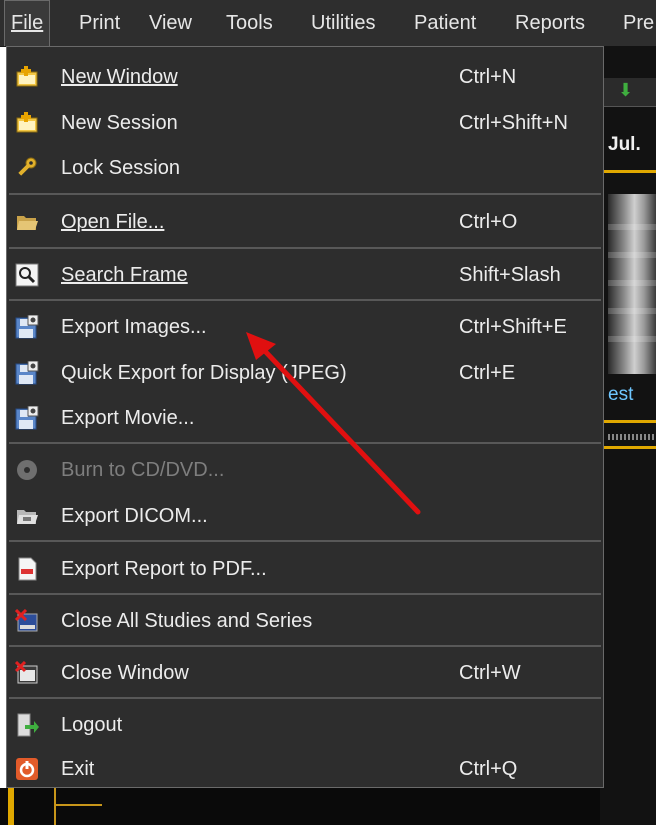 This screenshot has width=656, height=825. I want to click on folder-export-icon, so click(27, 517).